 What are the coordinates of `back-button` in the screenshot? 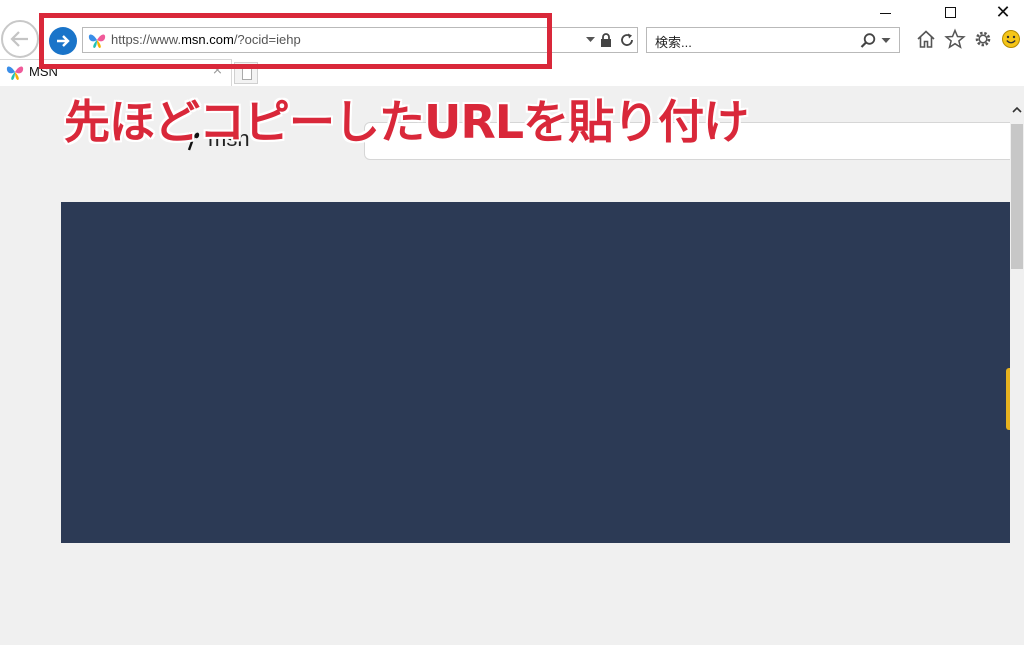 It's located at (20, 39).